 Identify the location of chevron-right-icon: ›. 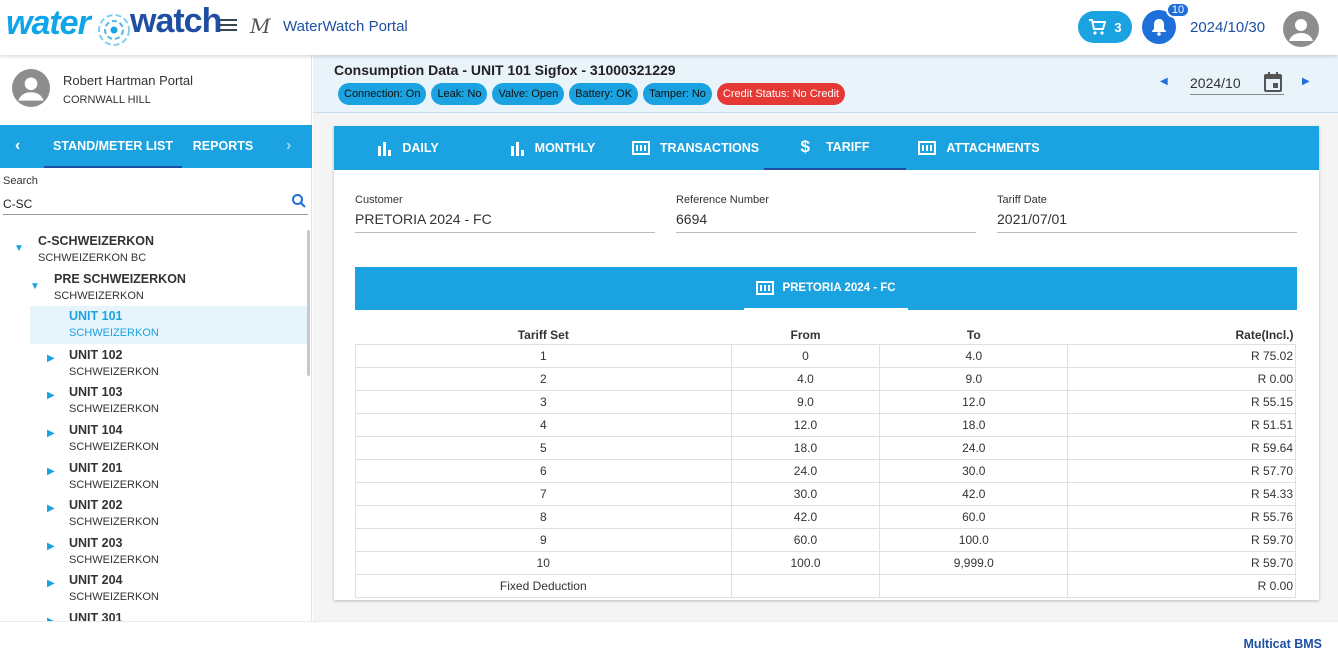
(288, 146).